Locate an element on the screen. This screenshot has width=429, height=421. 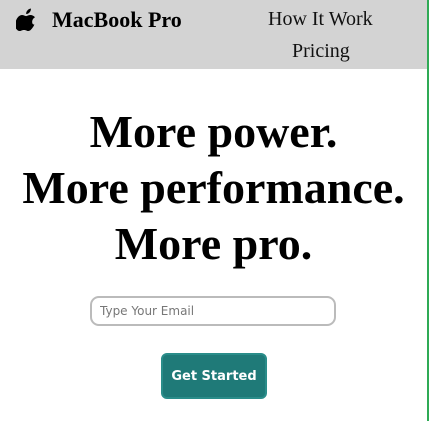
brand-title: MacBook Pro is located at coordinates (117, 19).